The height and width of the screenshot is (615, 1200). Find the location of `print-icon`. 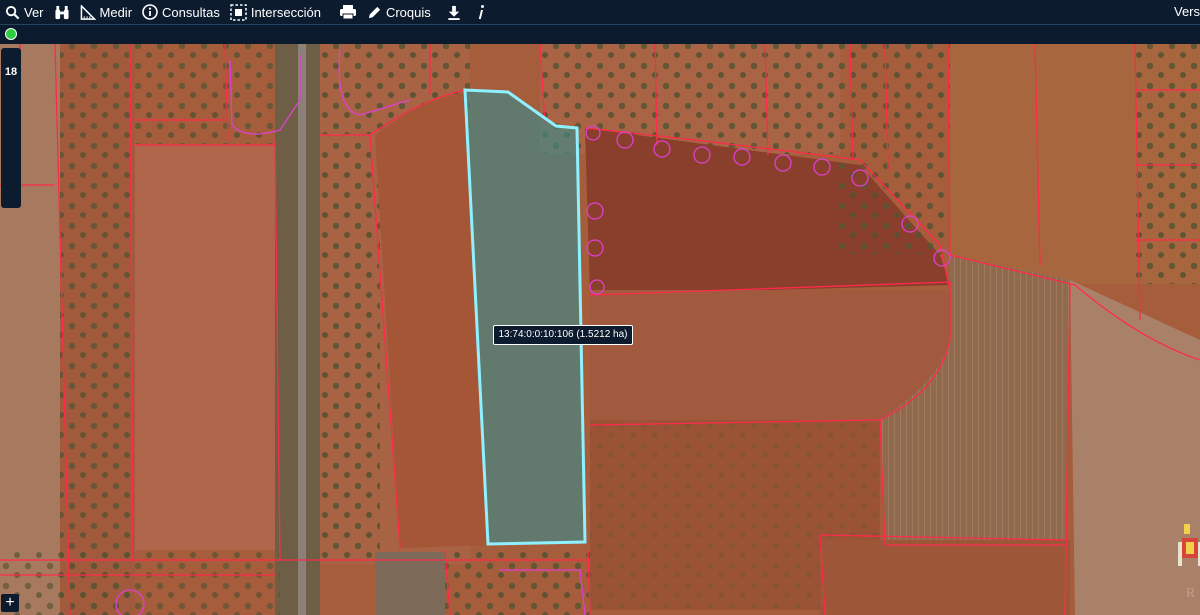

print-icon is located at coordinates (347, 12).